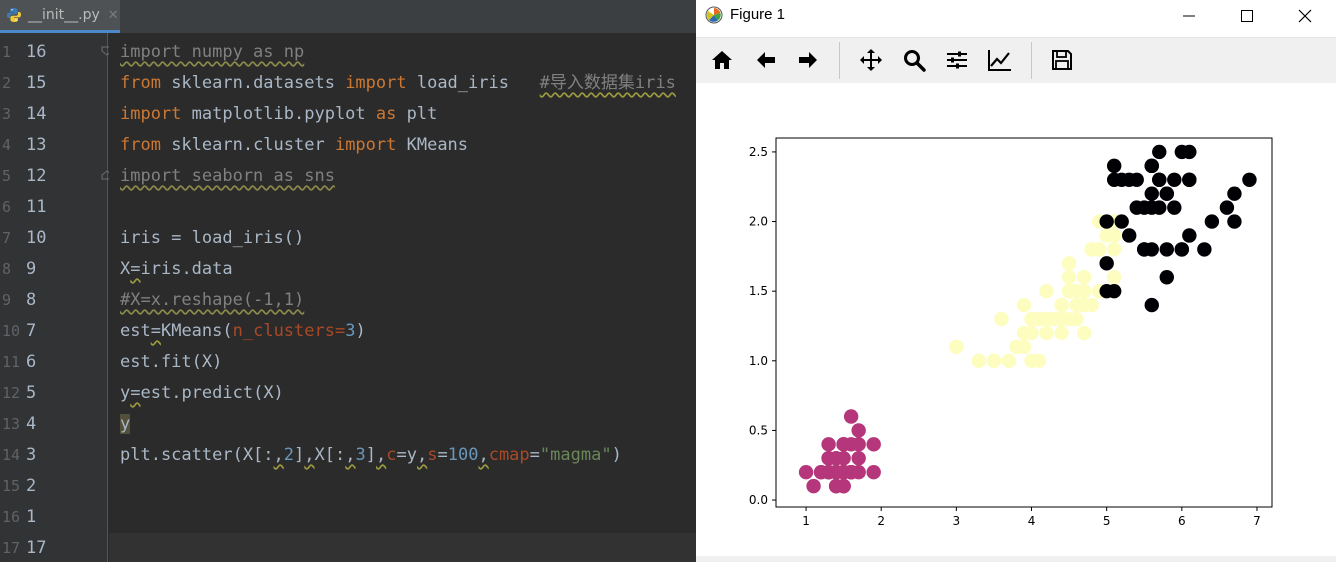  I want to click on x-tick-label: 4, so click(1032, 521).